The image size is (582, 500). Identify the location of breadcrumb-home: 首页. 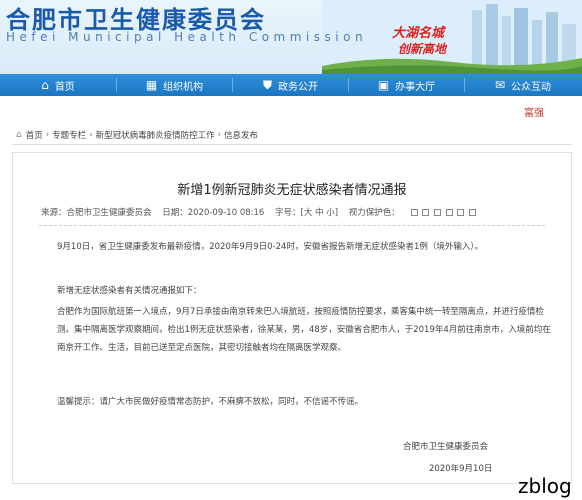
(34, 135).